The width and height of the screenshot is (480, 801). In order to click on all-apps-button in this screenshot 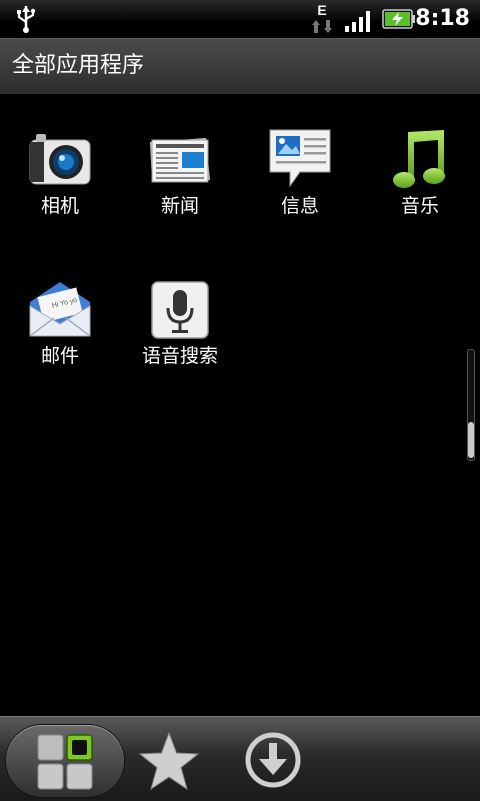, I will do `click(65, 761)`.